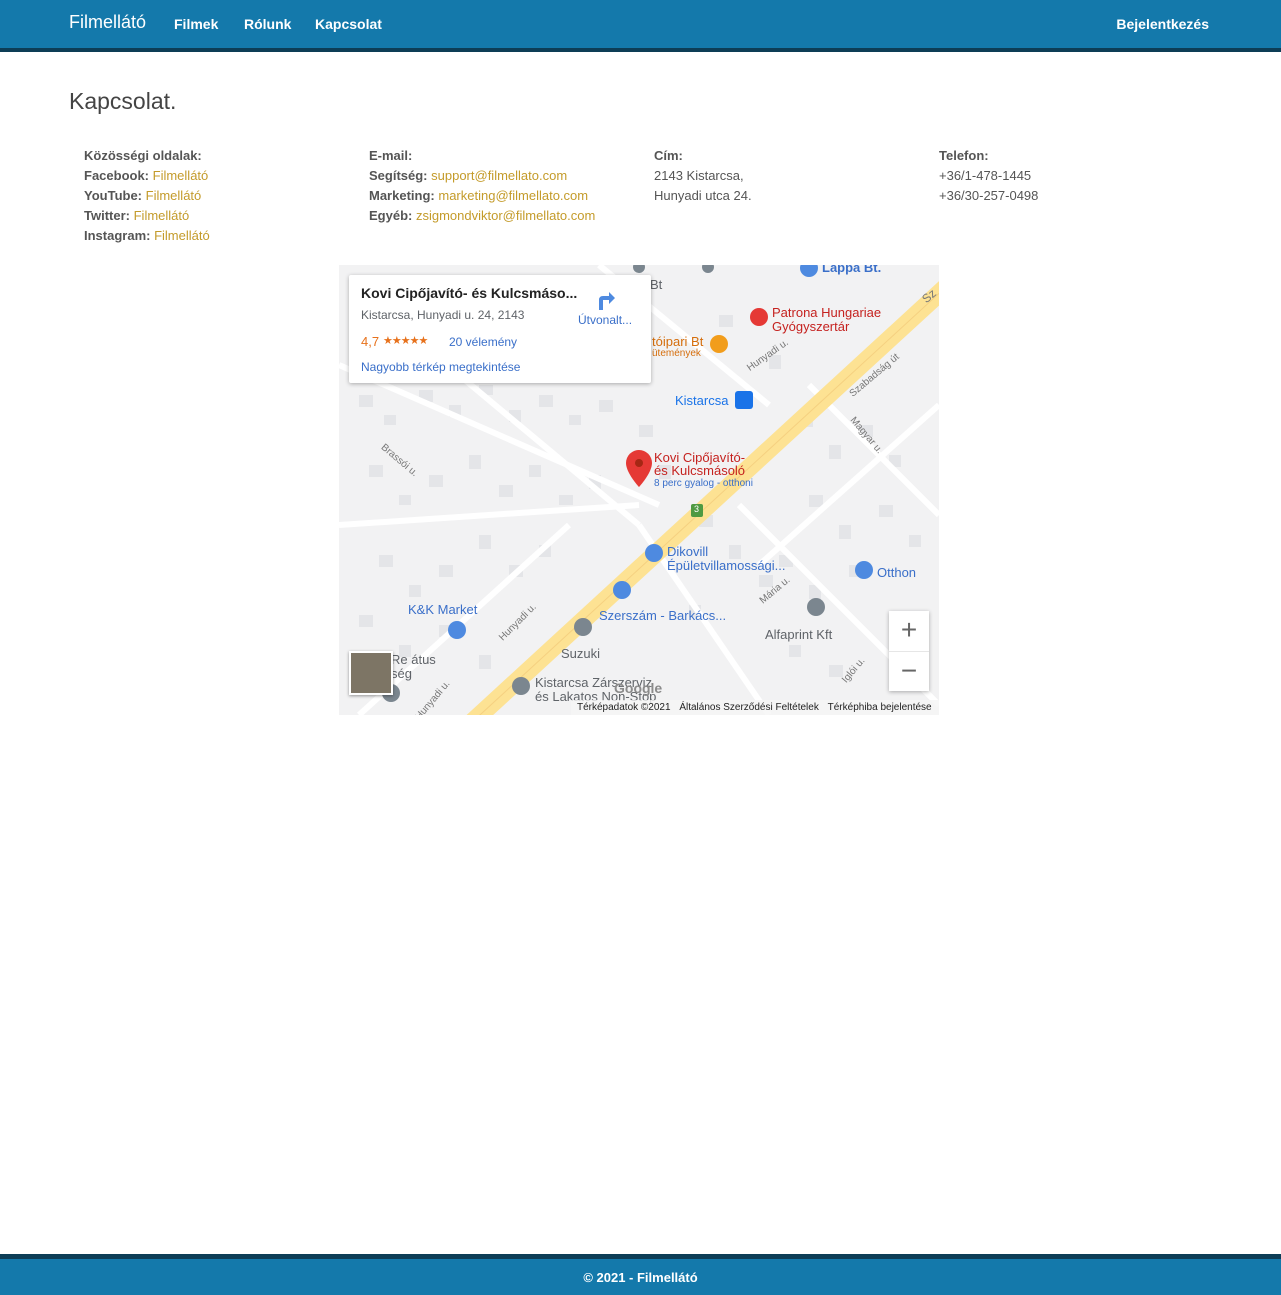 The image size is (1281, 1295). Describe the element at coordinates (443, 315) in the screenshot. I see `place-address: Kistarcsa, Hunyadi u. 24, 2143` at that location.